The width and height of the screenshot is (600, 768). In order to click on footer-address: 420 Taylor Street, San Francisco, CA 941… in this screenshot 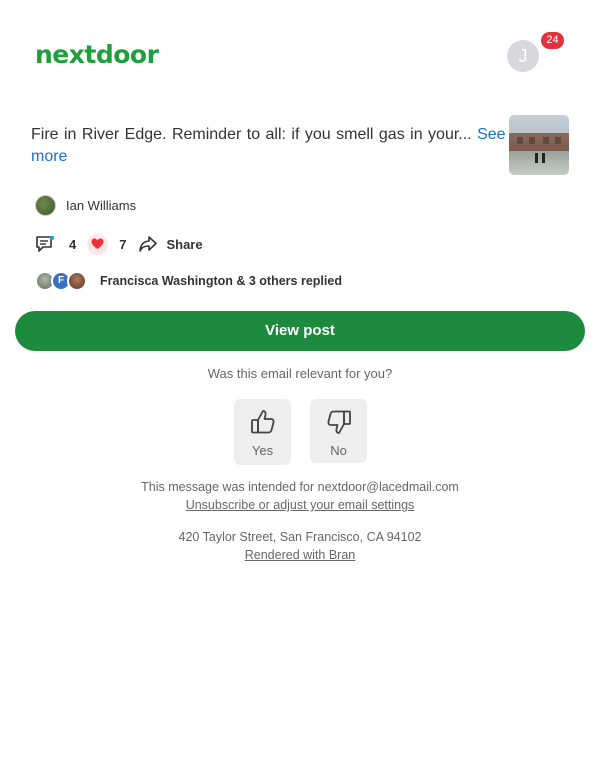, I will do `click(300, 546)`.